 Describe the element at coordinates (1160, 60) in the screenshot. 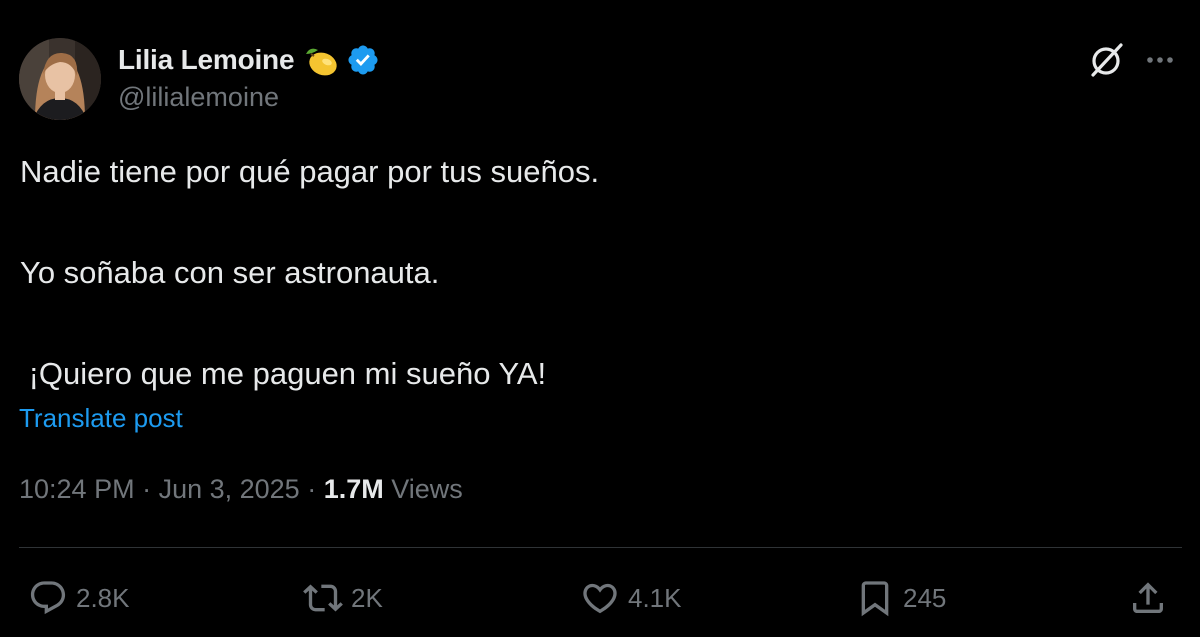

I see `more-icon` at that location.